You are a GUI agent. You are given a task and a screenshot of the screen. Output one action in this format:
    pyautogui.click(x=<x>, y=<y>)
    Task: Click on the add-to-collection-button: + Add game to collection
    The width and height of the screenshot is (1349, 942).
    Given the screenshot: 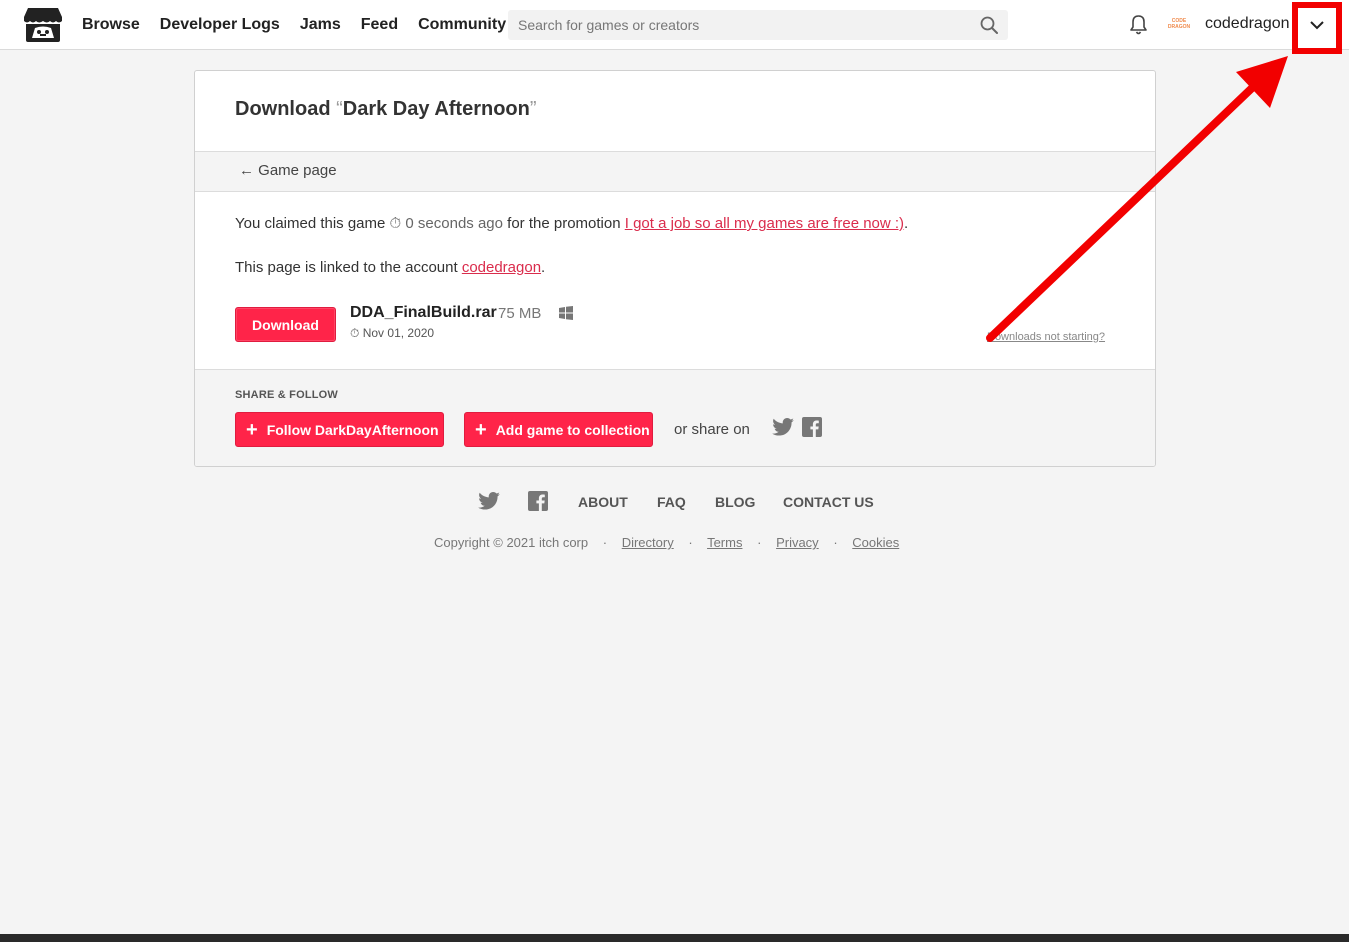 What is the action you would take?
    pyautogui.click(x=558, y=429)
    